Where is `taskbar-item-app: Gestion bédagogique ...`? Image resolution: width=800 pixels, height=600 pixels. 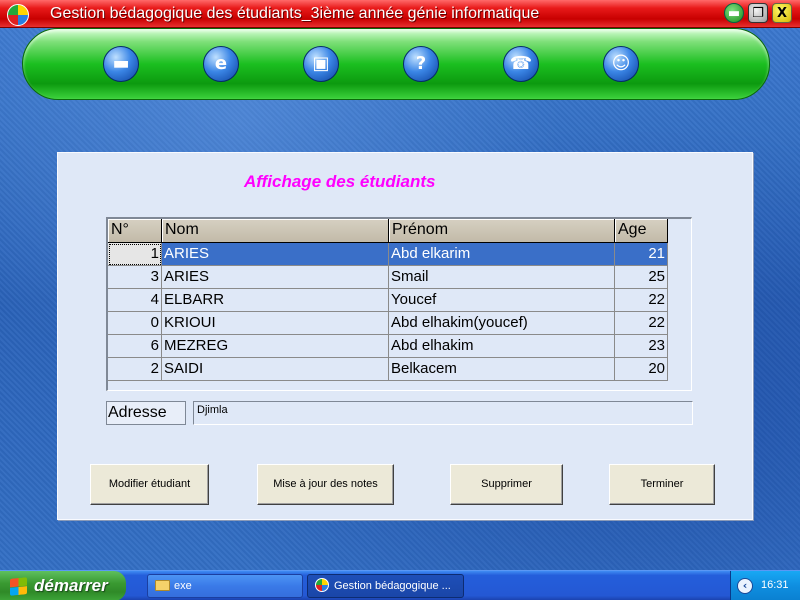 taskbar-item-app: Gestion bédagogique ... is located at coordinates (385, 586).